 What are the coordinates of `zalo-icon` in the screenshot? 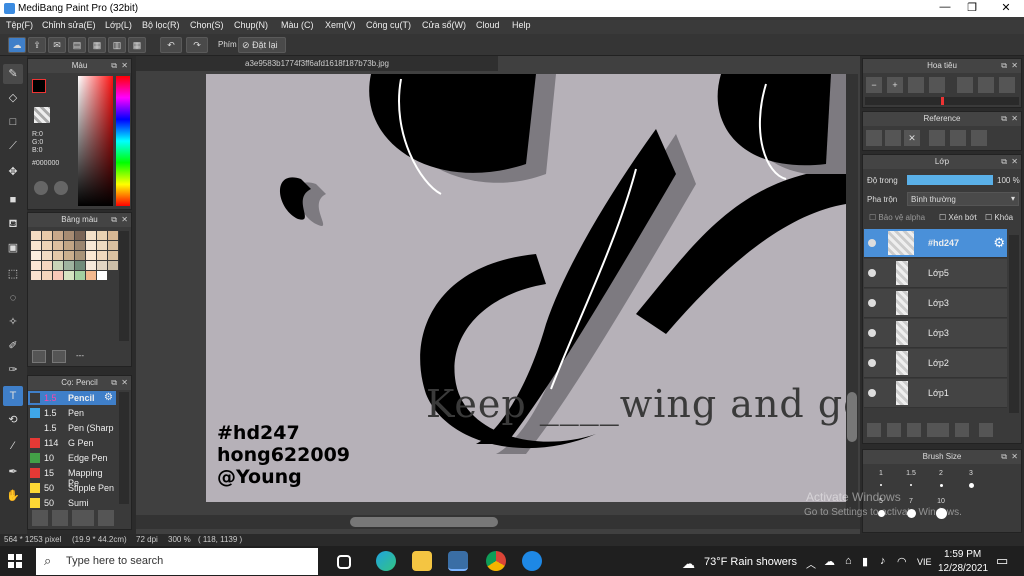 It's located at (532, 561).